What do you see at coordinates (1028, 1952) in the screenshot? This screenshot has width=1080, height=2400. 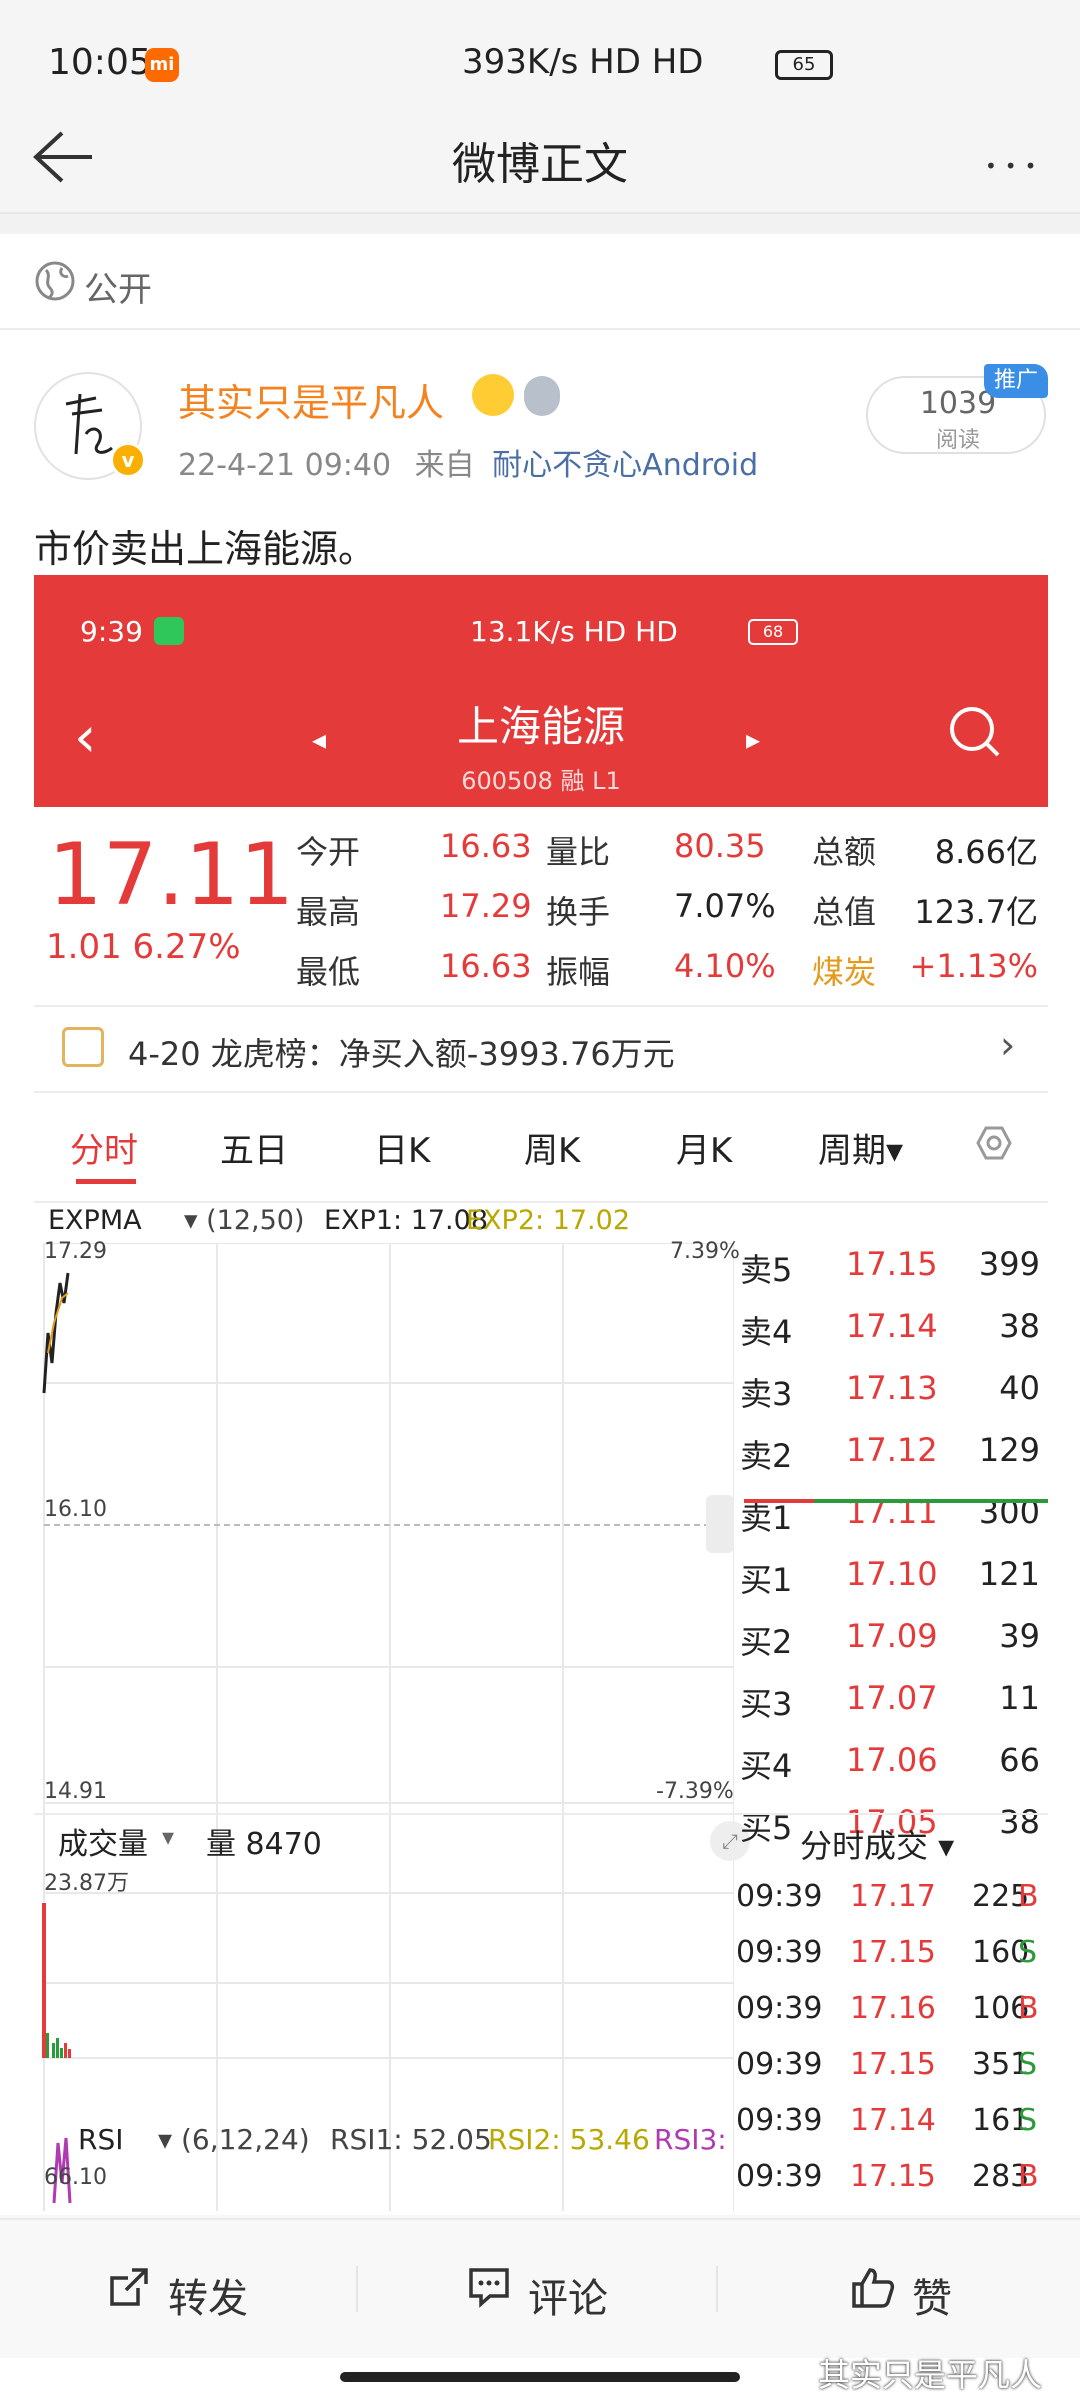 I see `trade-flag: S` at bounding box center [1028, 1952].